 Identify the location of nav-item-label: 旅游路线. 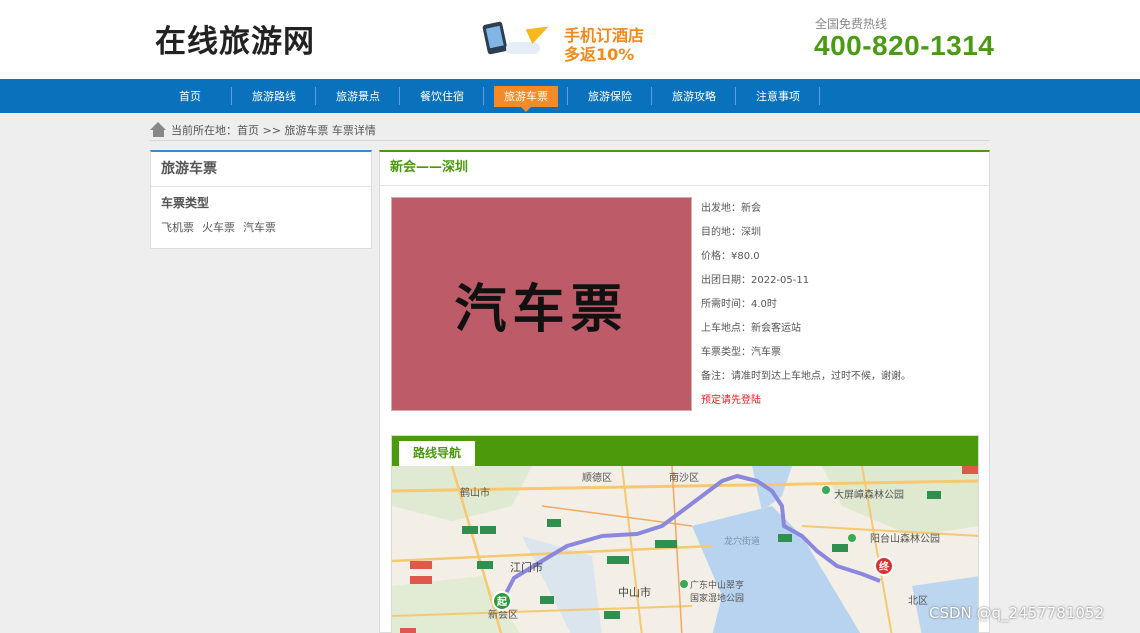
(274, 96).